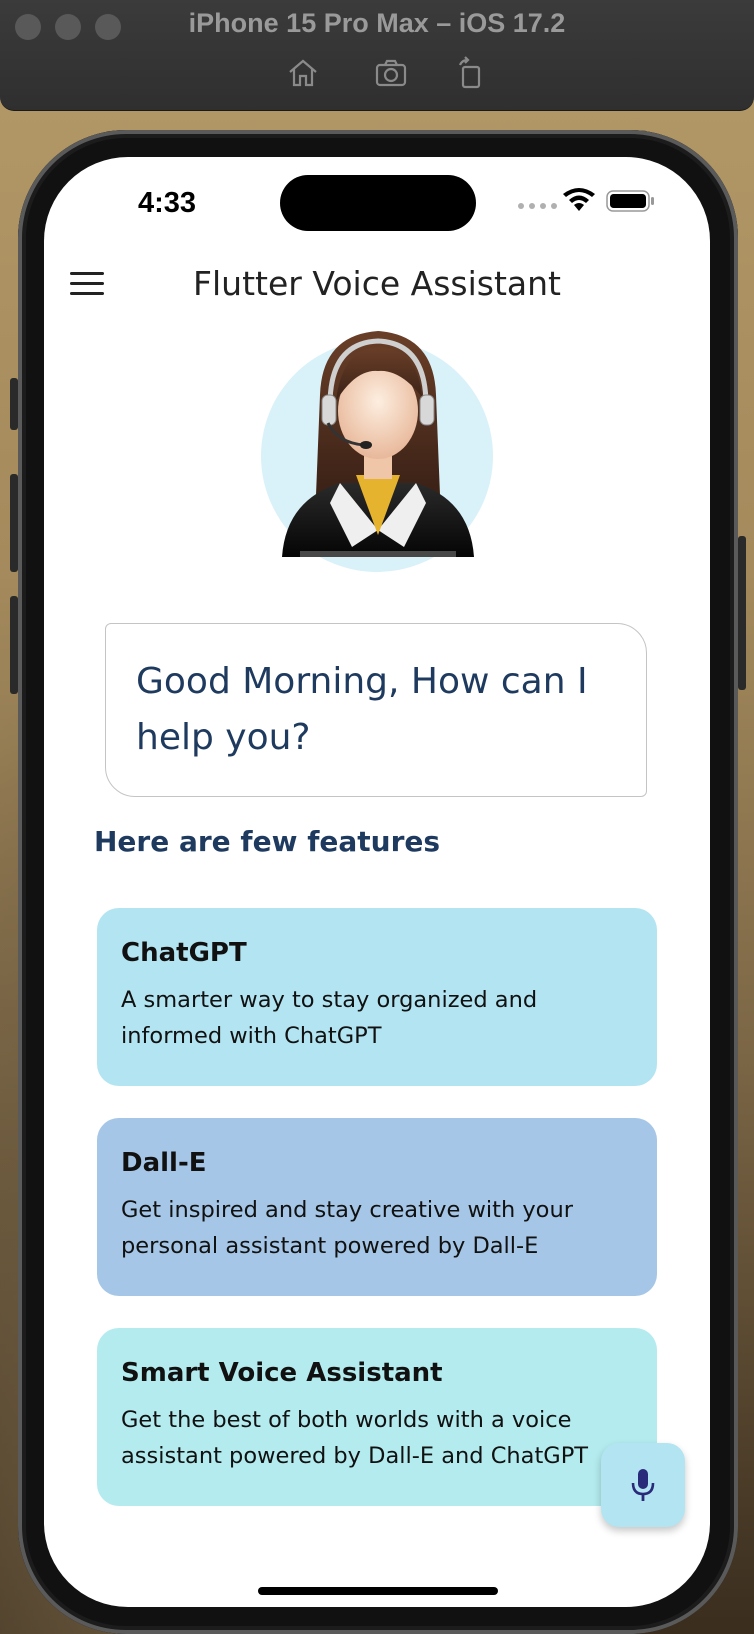 This screenshot has height=1634, width=754. I want to click on simulator-titlebar: iPhone 15 Pro Max – iOS 17.2, so click(377, 55).